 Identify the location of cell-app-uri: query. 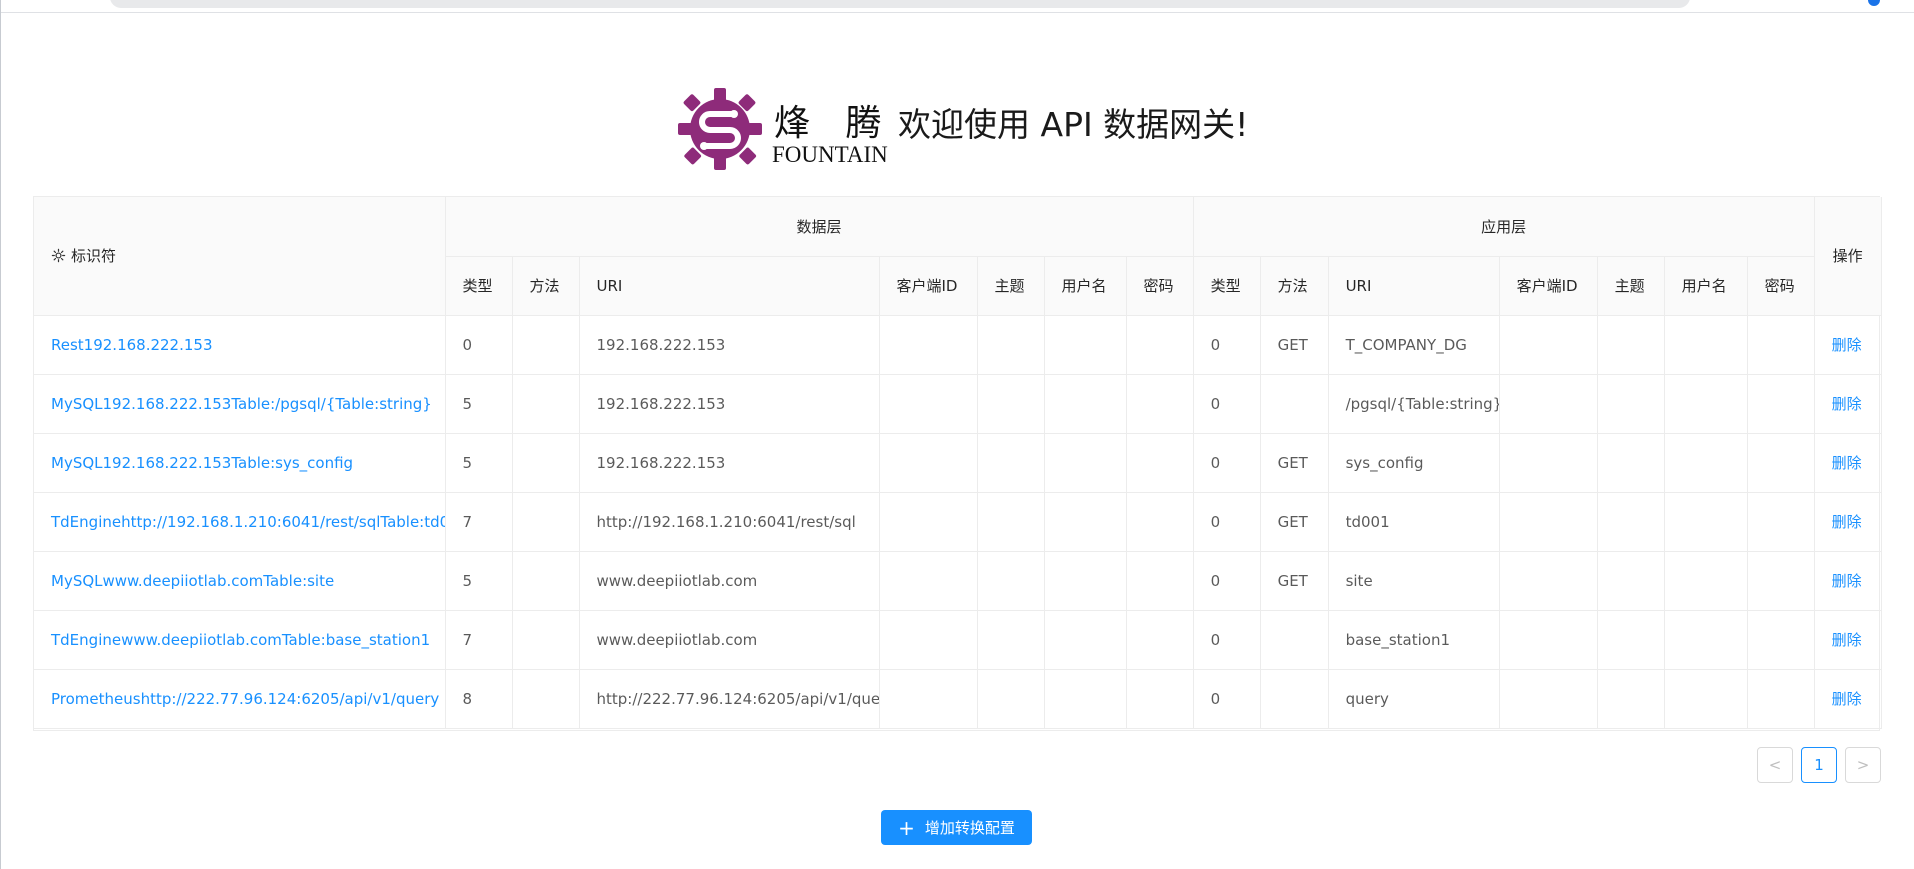
(1414, 699).